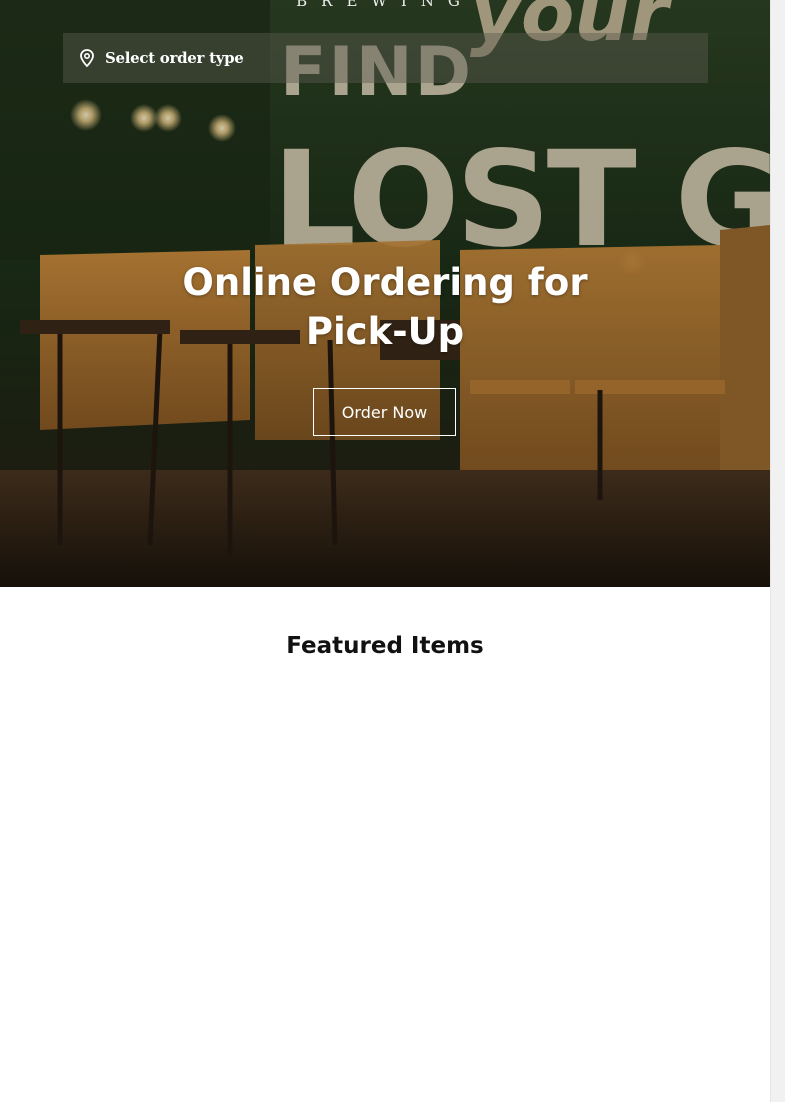 Image resolution: width=785 pixels, height=1102 pixels. What do you see at coordinates (384, 412) in the screenshot?
I see `order-now-button: Order Now` at bounding box center [384, 412].